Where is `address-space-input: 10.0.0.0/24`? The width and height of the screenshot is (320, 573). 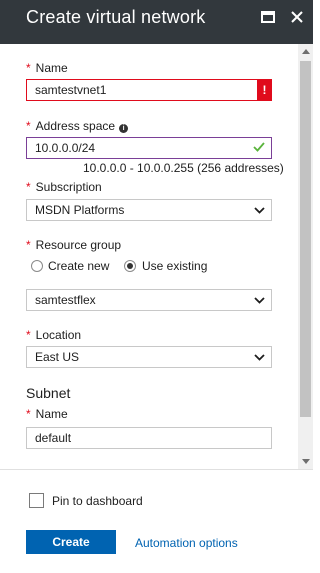
address-space-input: 10.0.0.0/24 is located at coordinates (149, 148).